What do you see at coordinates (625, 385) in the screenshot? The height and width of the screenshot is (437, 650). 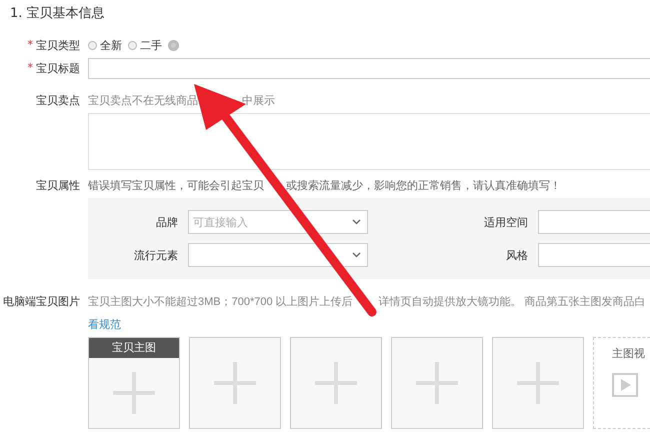 I see `video-icon` at bounding box center [625, 385].